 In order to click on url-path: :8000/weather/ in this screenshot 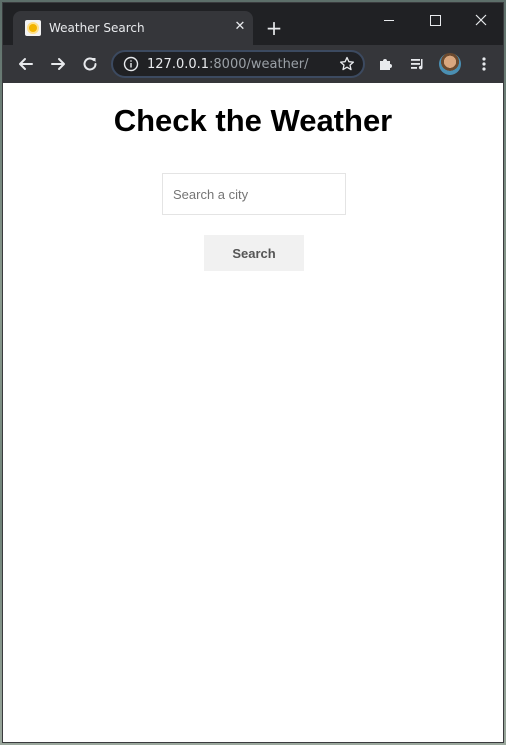, I will do `click(259, 64)`.